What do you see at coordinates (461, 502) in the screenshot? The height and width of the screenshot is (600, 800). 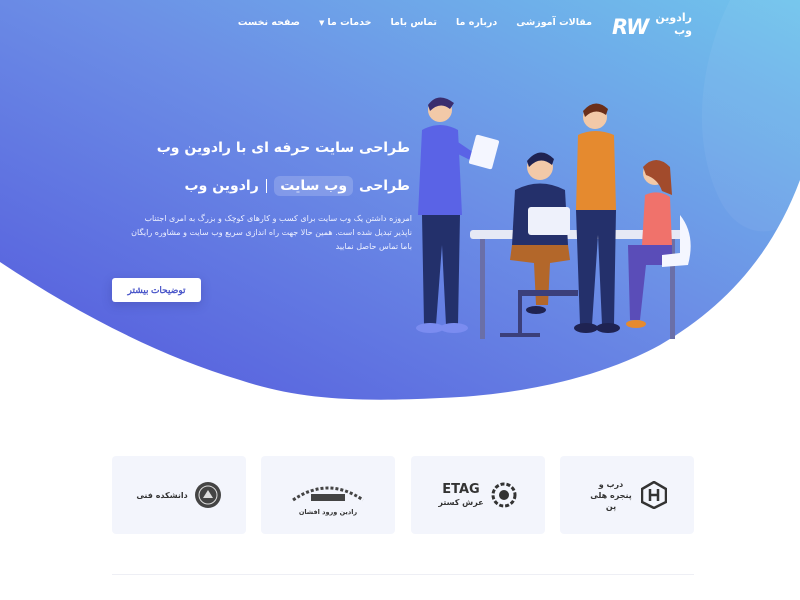 I see `partner-subtitle: عرش کستر` at bounding box center [461, 502].